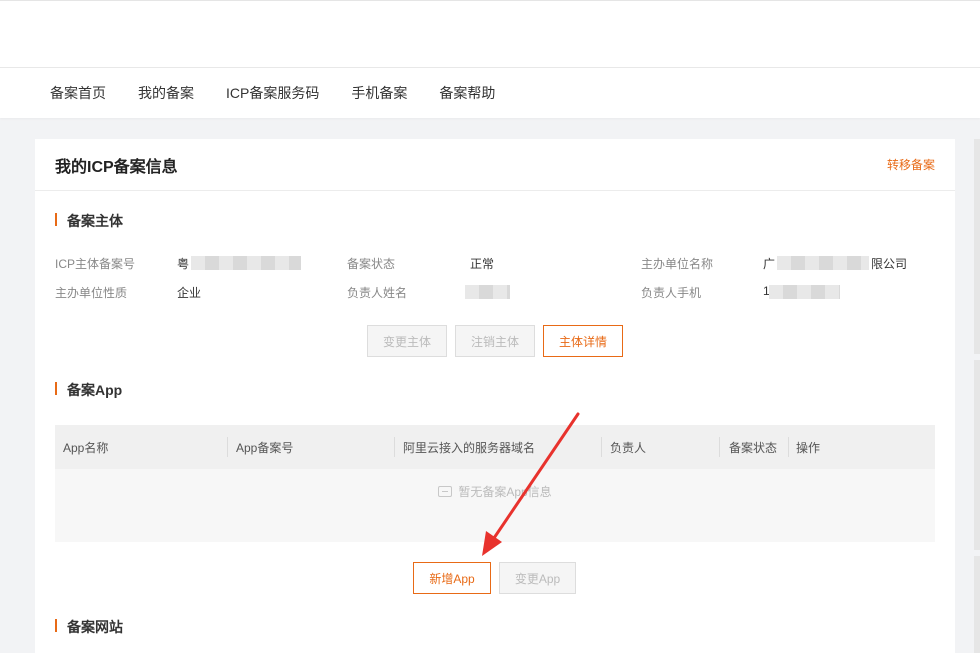  I want to click on empty-state-text: 暂无备案App信息, so click(505, 492).